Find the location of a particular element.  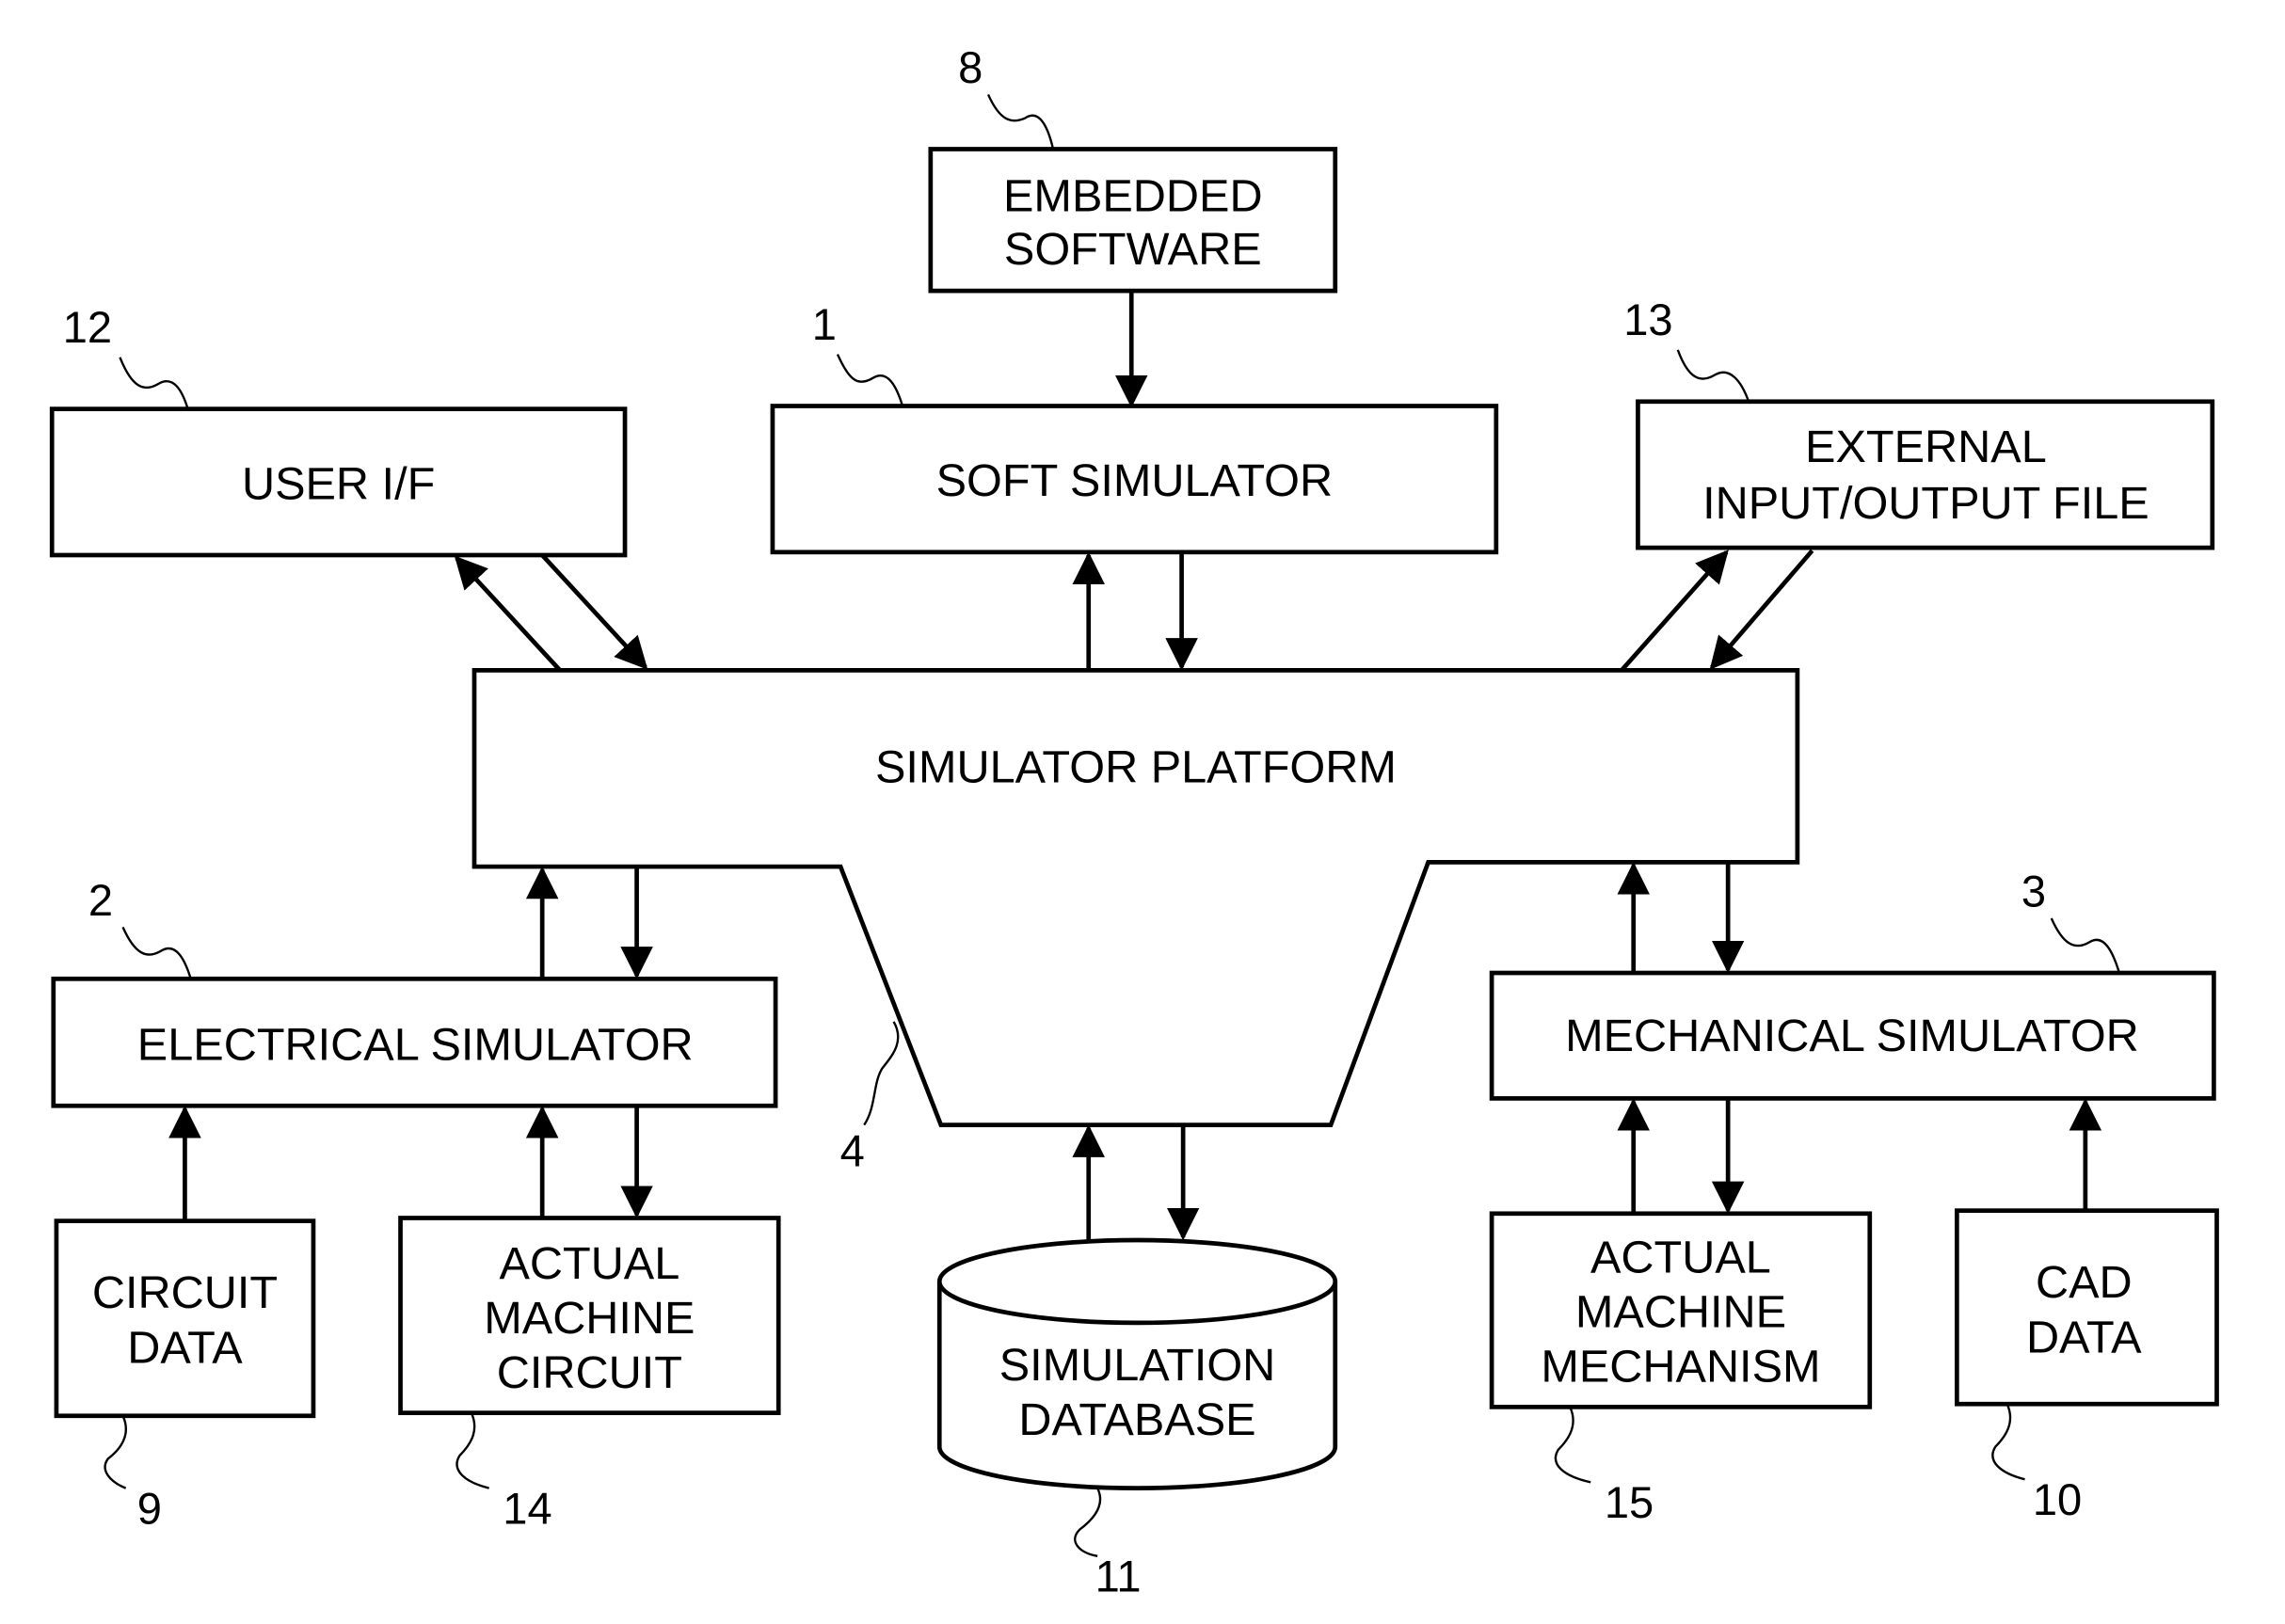

mechanical-simulator-block: MECHANICAL SIMULATOR is located at coordinates (1852, 1035).